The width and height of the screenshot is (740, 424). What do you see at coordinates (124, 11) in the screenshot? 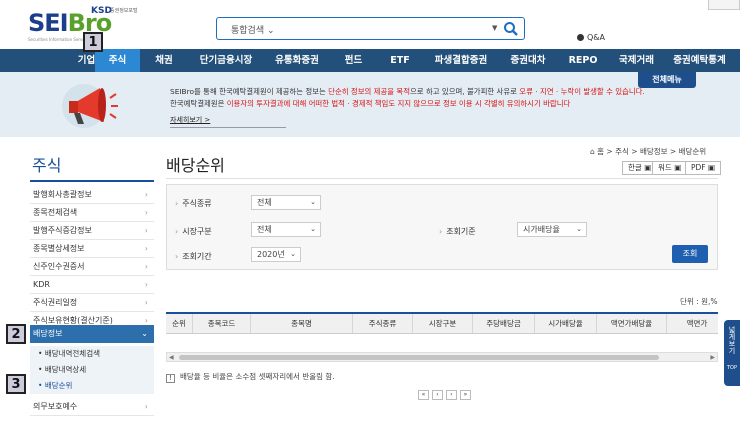
I see `ksd-subtitle: 증권정보포털` at bounding box center [124, 11].